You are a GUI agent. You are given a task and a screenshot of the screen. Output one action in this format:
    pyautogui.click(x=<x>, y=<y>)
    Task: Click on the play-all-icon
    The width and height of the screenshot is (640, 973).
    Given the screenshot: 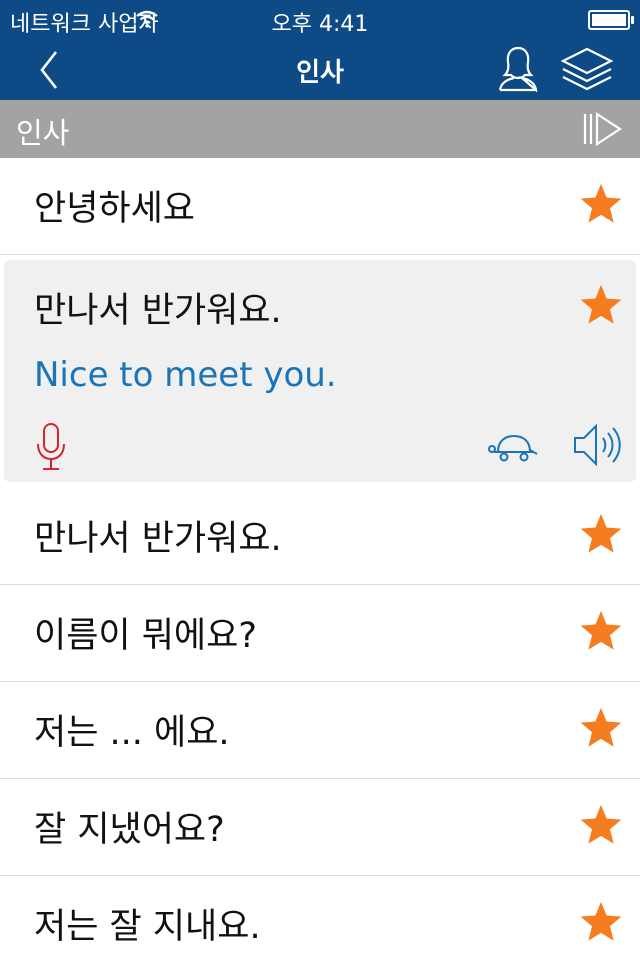 What is the action you would take?
    pyautogui.click(x=602, y=129)
    